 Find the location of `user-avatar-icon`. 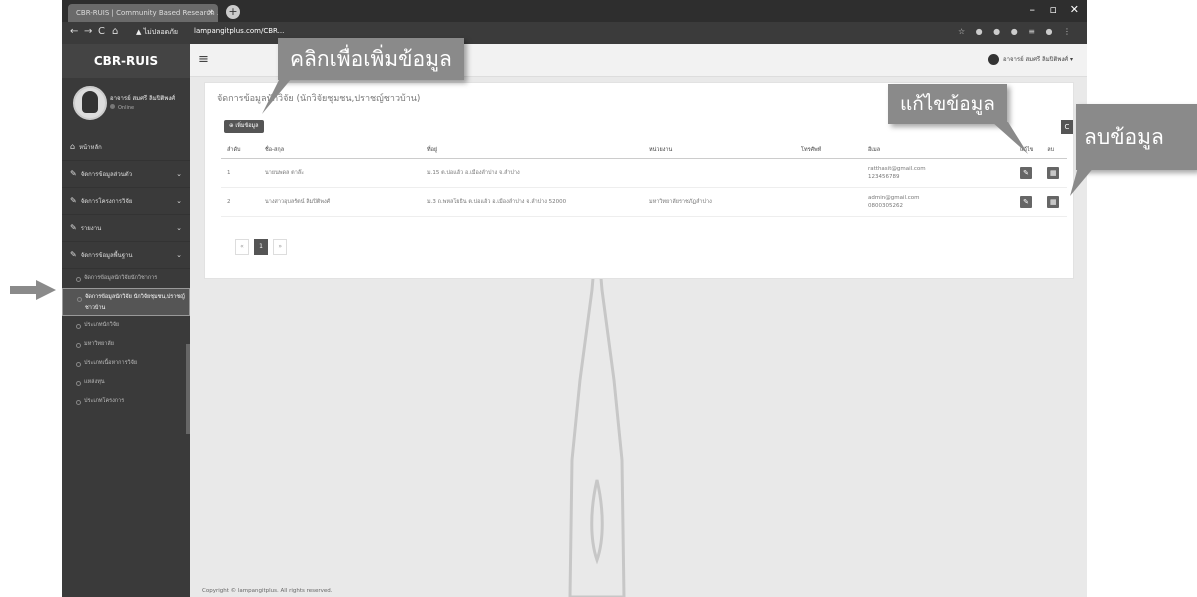

user-avatar-icon is located at coordinates (993, 59).